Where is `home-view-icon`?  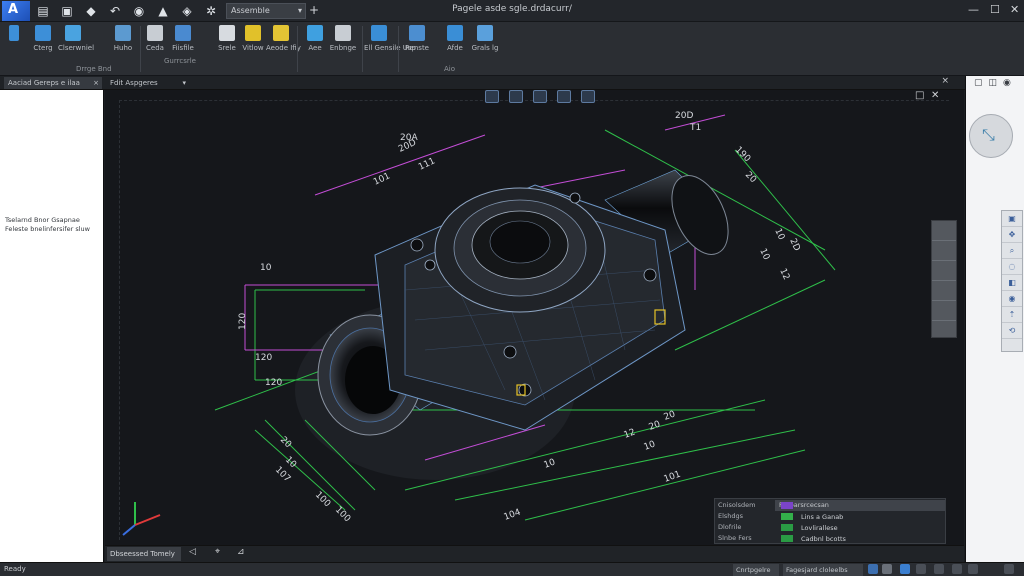 home-view-icon is located at coordinates (492, 96).